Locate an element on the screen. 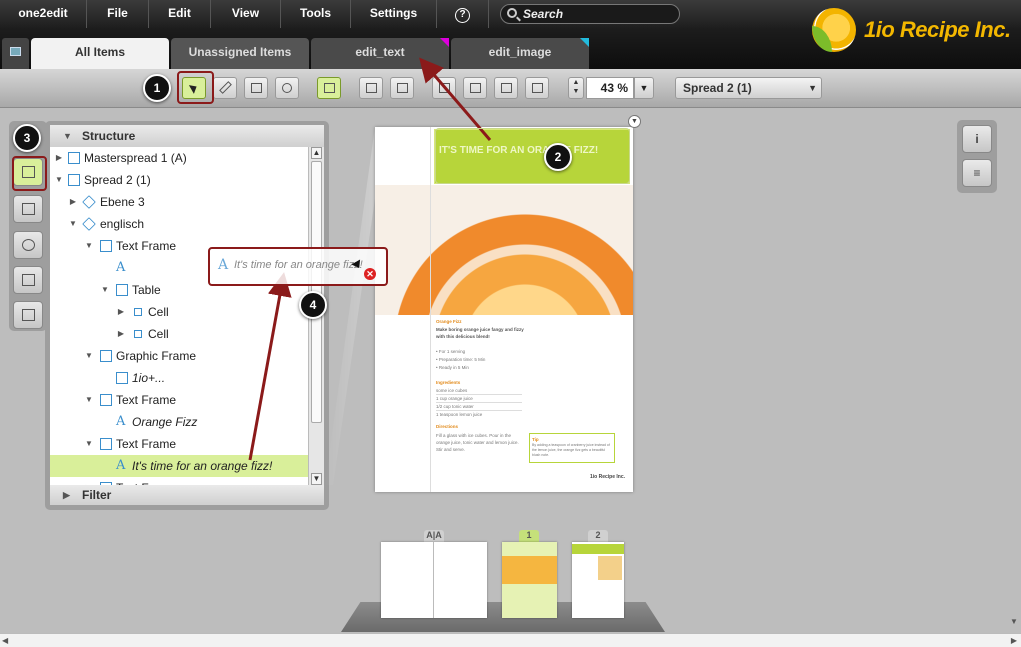  tab-edit-text: edit_text is located at coordinates (380, 53).